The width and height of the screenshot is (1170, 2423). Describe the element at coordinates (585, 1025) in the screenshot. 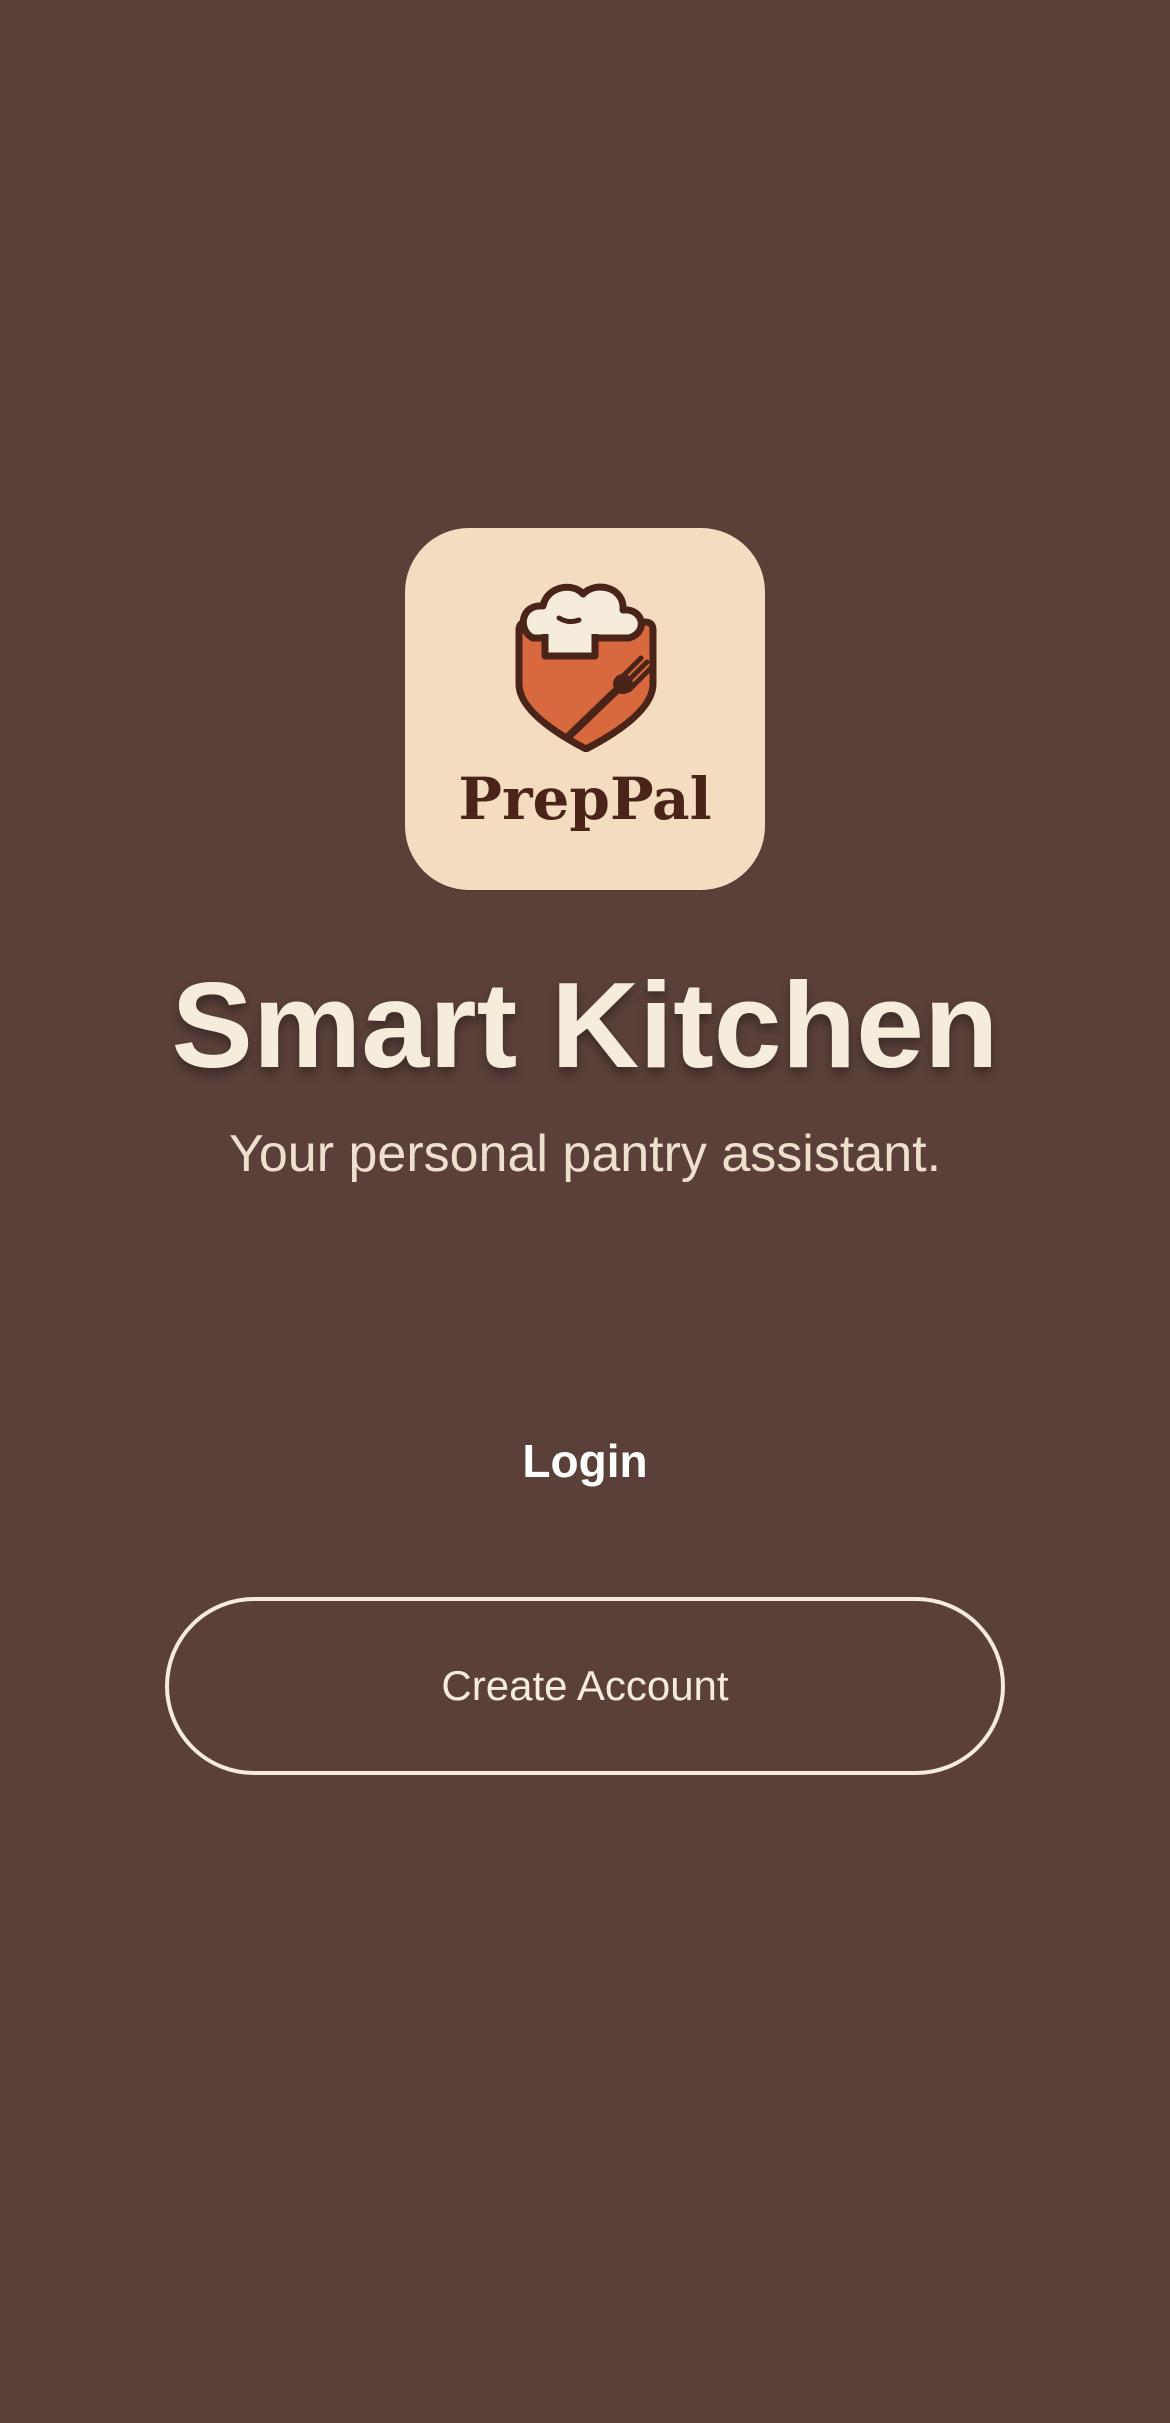

I see `welcome-title: Smart Kitchen` at that location.